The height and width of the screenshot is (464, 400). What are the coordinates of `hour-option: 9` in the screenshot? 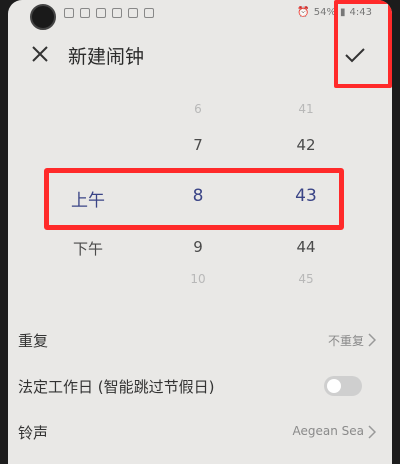 It's located at (198, 247).